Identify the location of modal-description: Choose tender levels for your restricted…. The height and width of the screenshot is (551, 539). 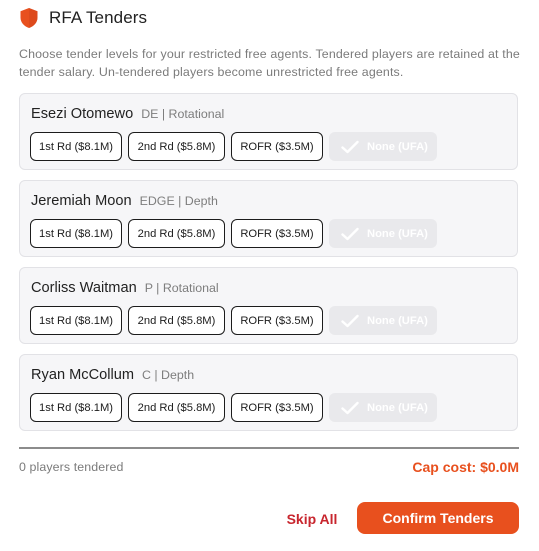
(269, 63).